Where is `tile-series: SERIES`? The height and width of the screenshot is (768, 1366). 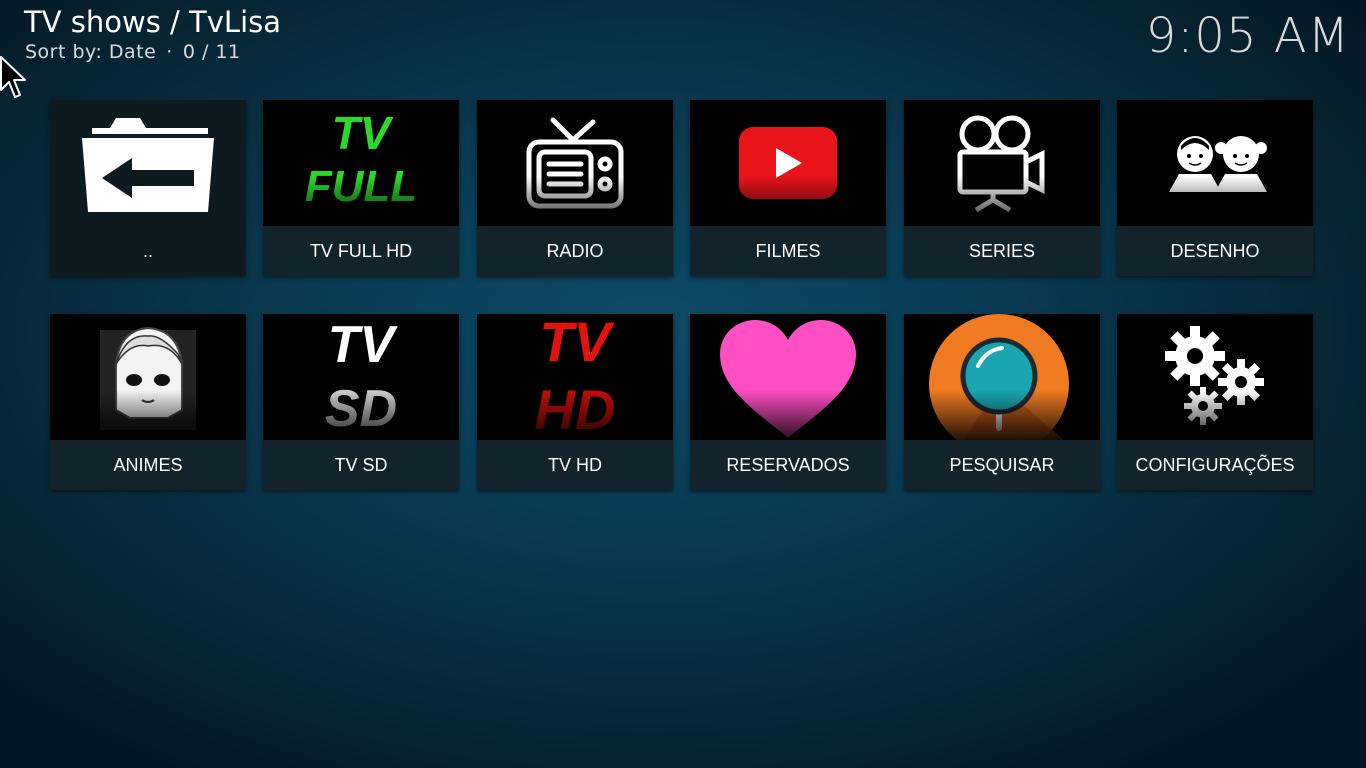 tile-series: SERIES is located at coordinates (1002, 188).